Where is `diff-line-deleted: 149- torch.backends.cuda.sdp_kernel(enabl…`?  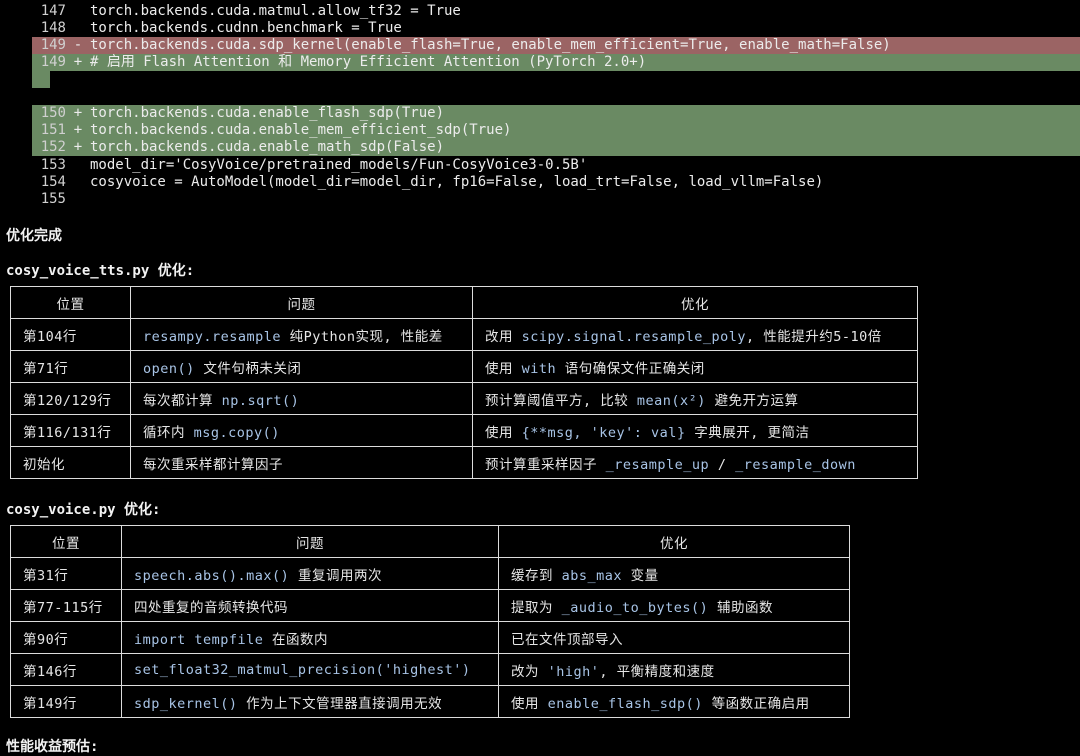
diff-line-deleted: 149- torch.backends.cuda.sdp_kernel(enabl… is located at coordinates (461, 45).